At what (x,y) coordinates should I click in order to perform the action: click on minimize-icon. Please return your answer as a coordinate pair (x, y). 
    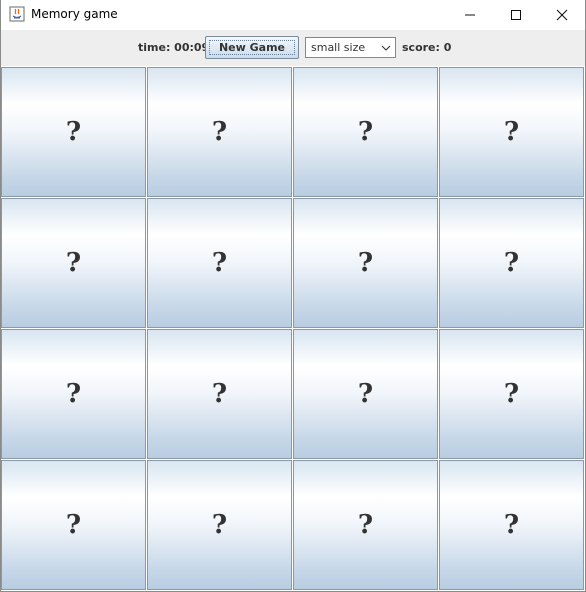
    Looking at the image, I should click on (470, 15).